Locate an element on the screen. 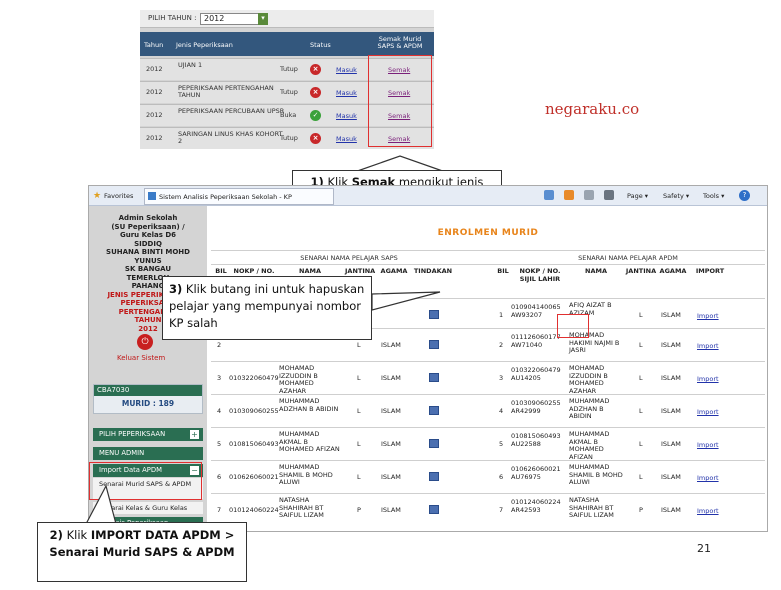 Image resolution: width=781 pixels, height=590 pixels. pilih-peperiksaan-button: PILIH PEPERIKSAAN + is located at coordinates (148, 434).